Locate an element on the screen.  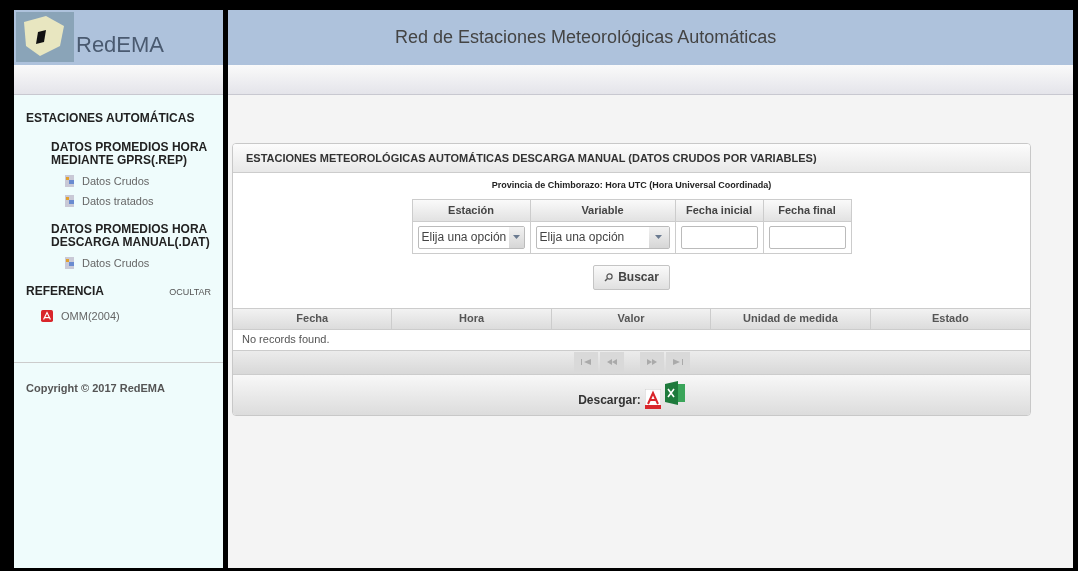
spreadsheet-icon is located at coordinates (674, 392).